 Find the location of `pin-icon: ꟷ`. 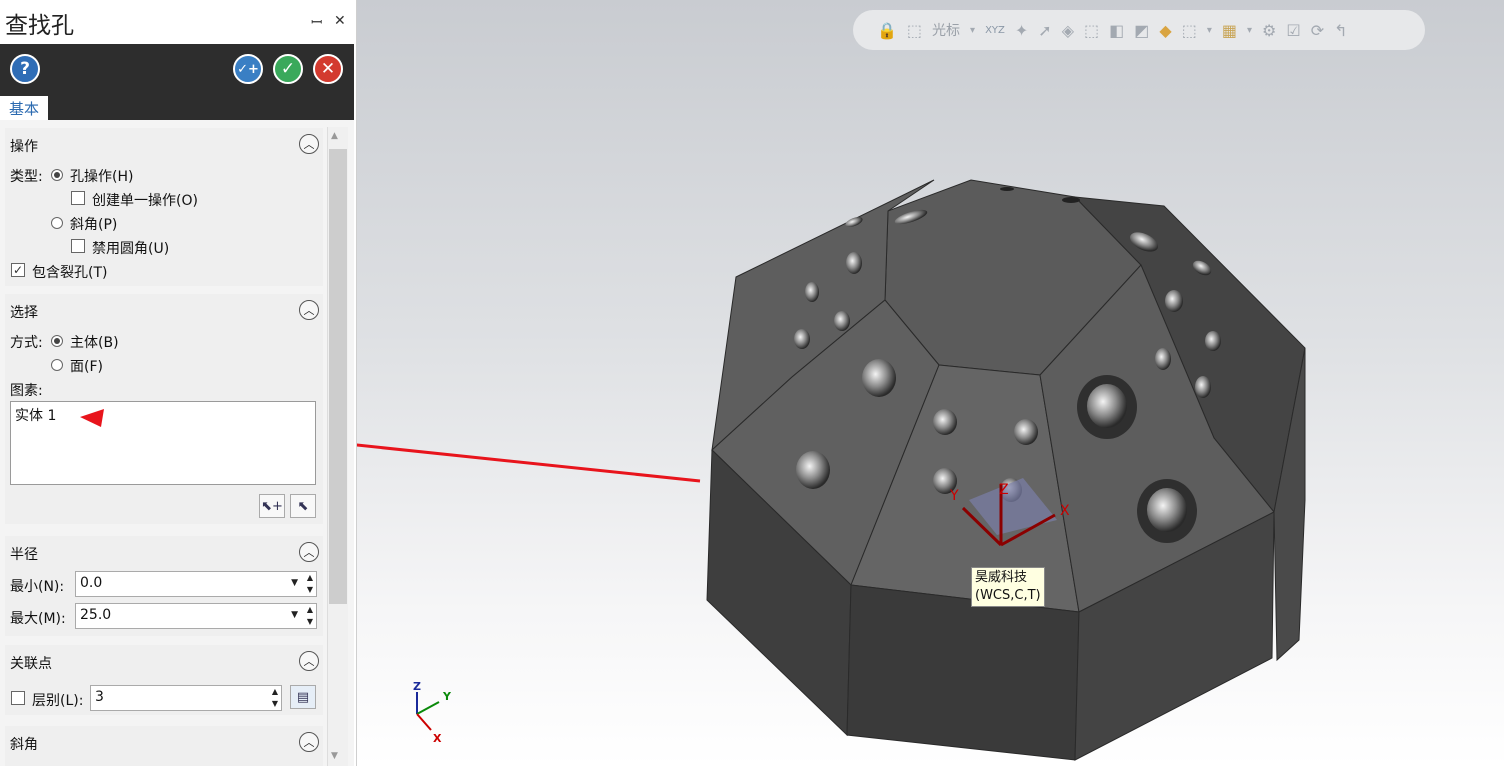

pin-icon: ꟷ is located at coordinates (316, 22).